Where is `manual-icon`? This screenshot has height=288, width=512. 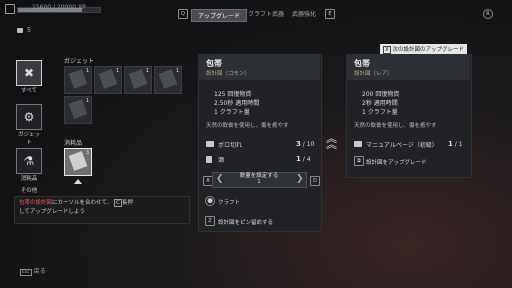 manual-icon is located at coordinates (358, 144).